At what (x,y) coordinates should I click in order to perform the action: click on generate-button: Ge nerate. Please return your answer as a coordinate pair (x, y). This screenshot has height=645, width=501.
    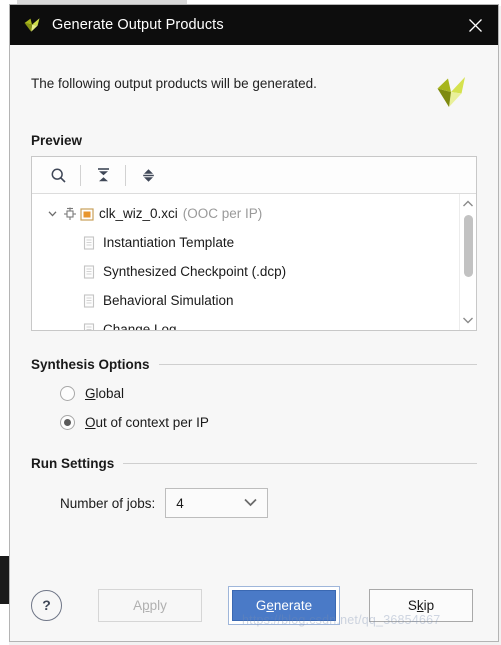
    Looking at the image, I should click on (284, 605).